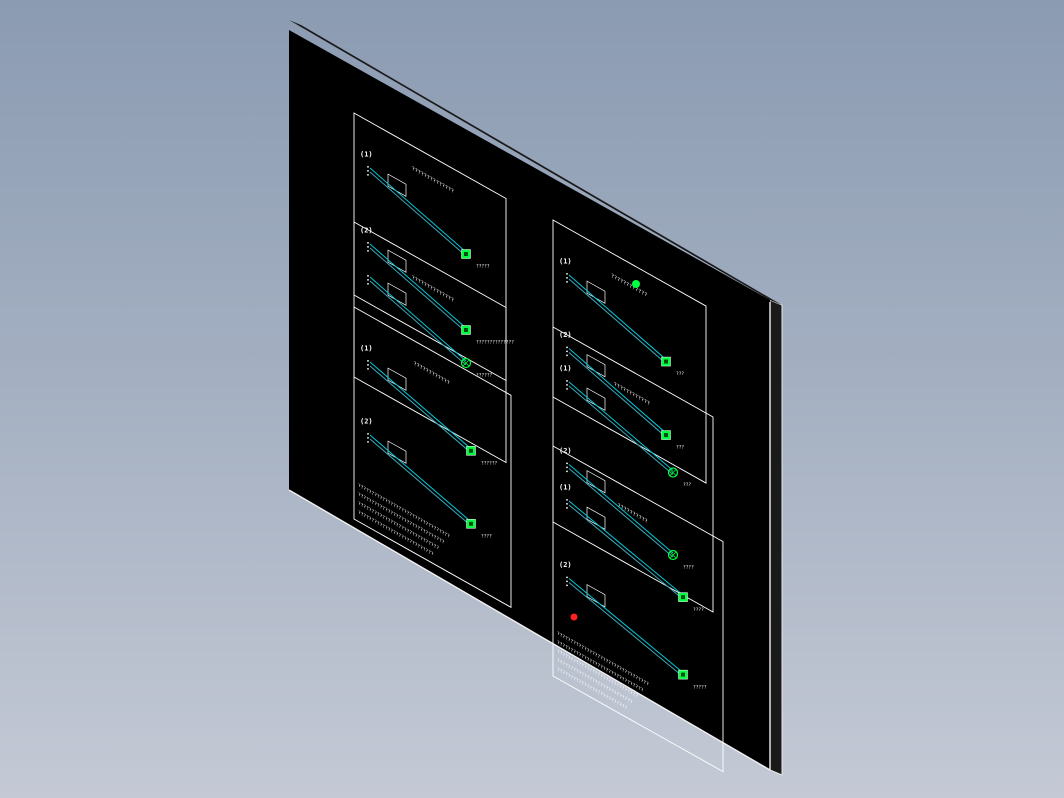 The image size is (1064, 798). What do you see at coordinates (776, 537) in the screenshot?
I see `board-side-edge` at bounding box center [776, 537].